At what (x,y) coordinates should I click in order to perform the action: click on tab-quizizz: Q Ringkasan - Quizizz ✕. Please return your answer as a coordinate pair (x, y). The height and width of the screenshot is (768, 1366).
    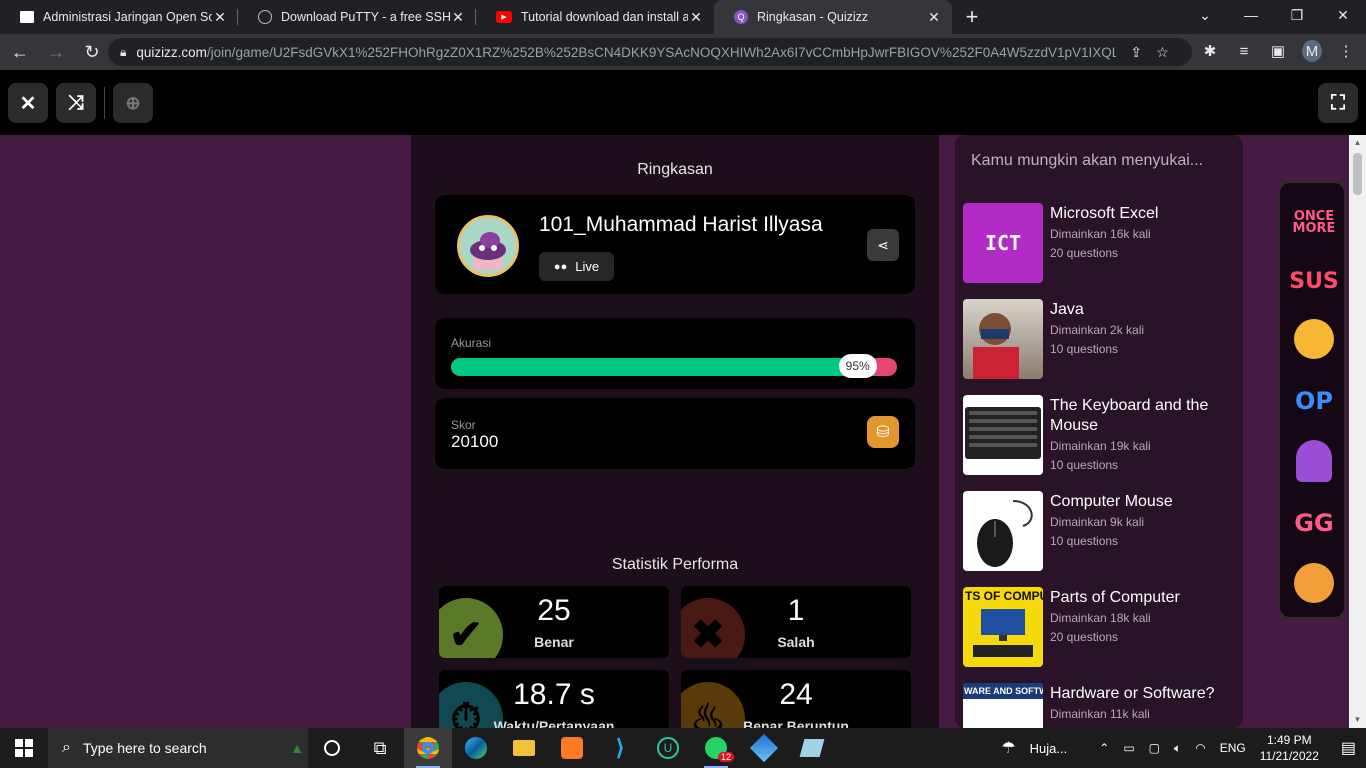
    Looking at the image, I should click on (833, 17).